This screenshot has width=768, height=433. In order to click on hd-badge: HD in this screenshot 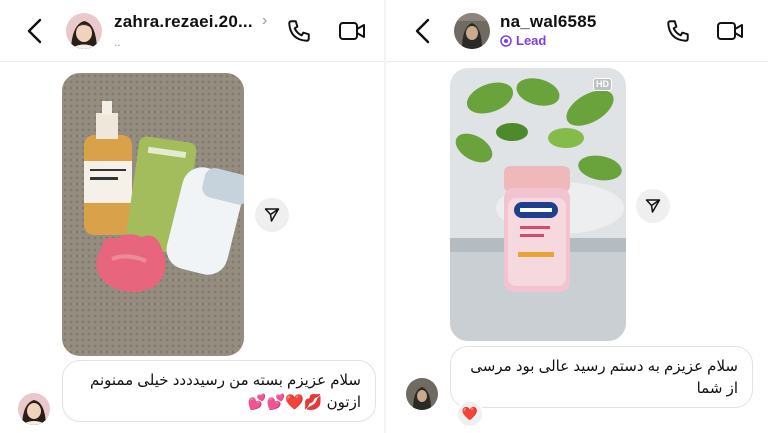, I will do `click(602, 84)`.